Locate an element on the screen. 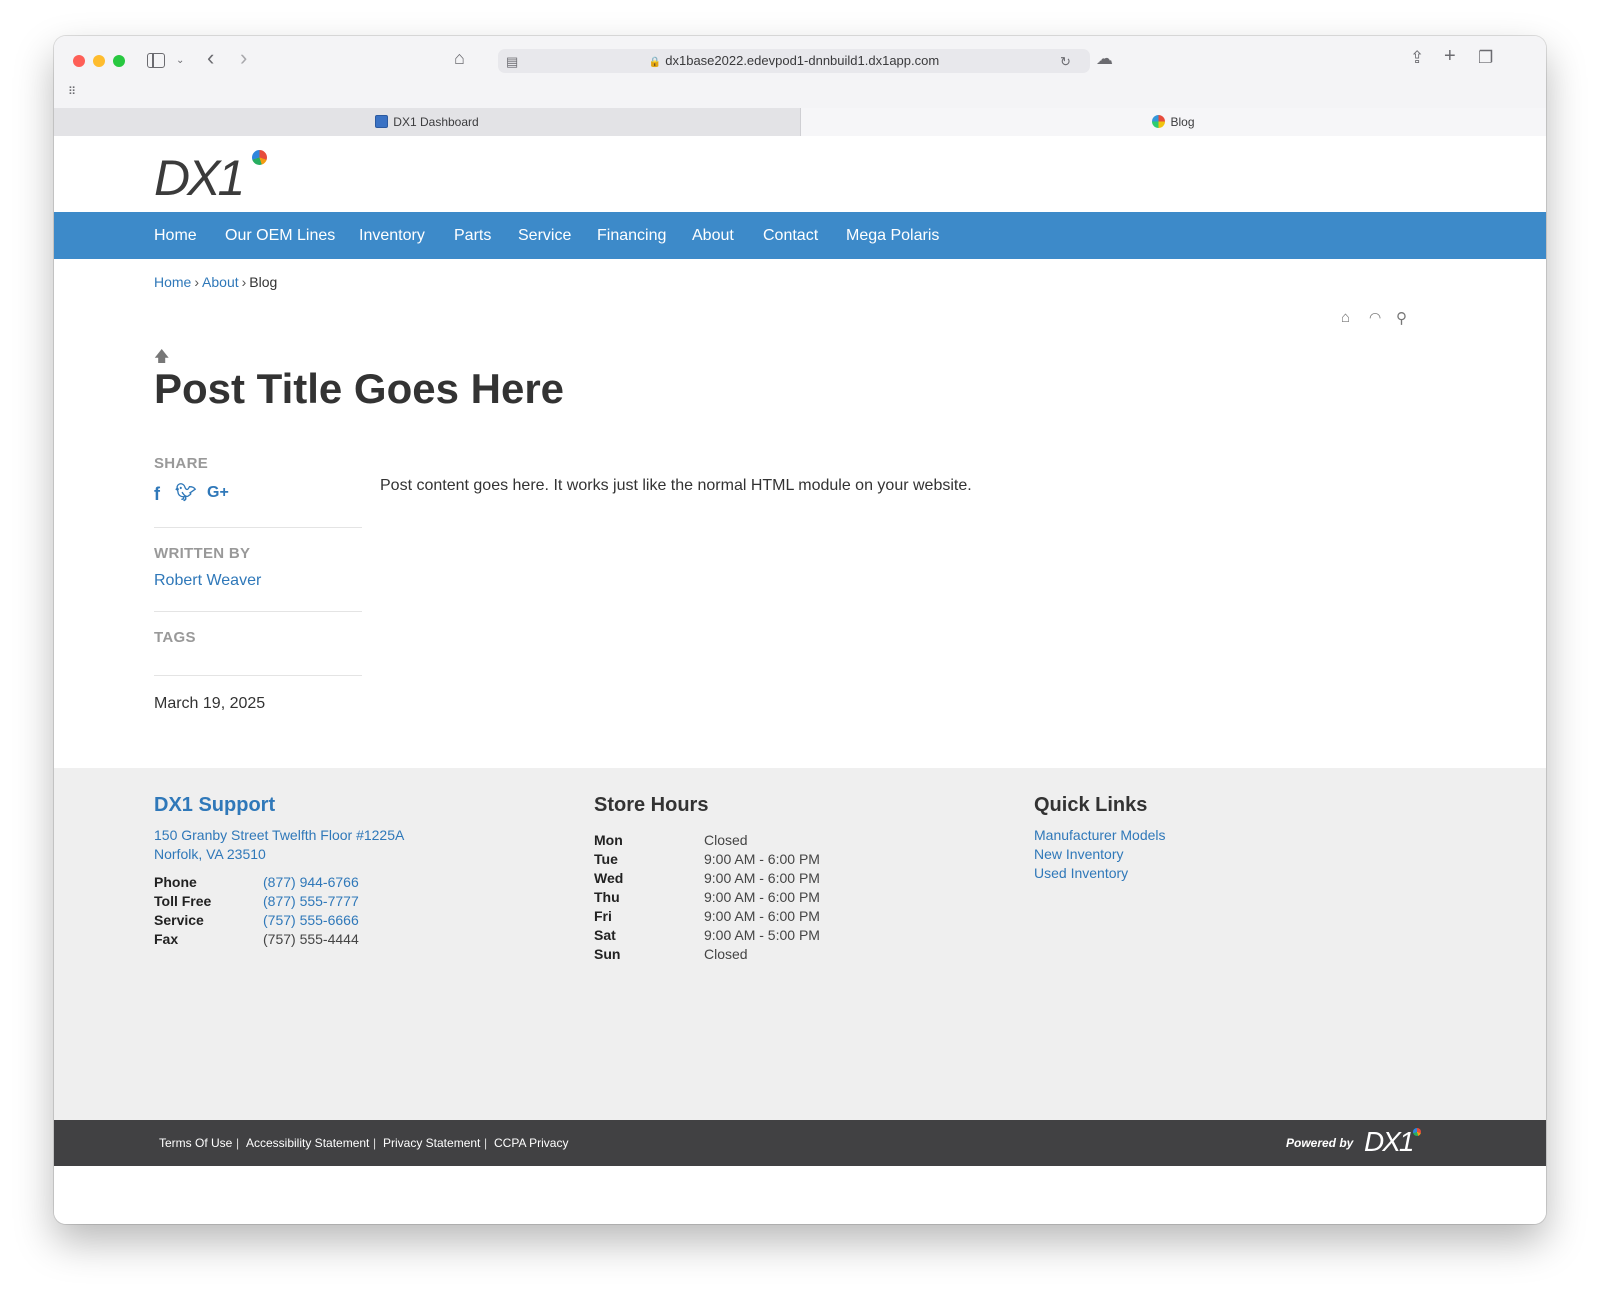 This screenshot has height=1296, width=1600. tab-label: Blog is located at coordinates (1182, 122).